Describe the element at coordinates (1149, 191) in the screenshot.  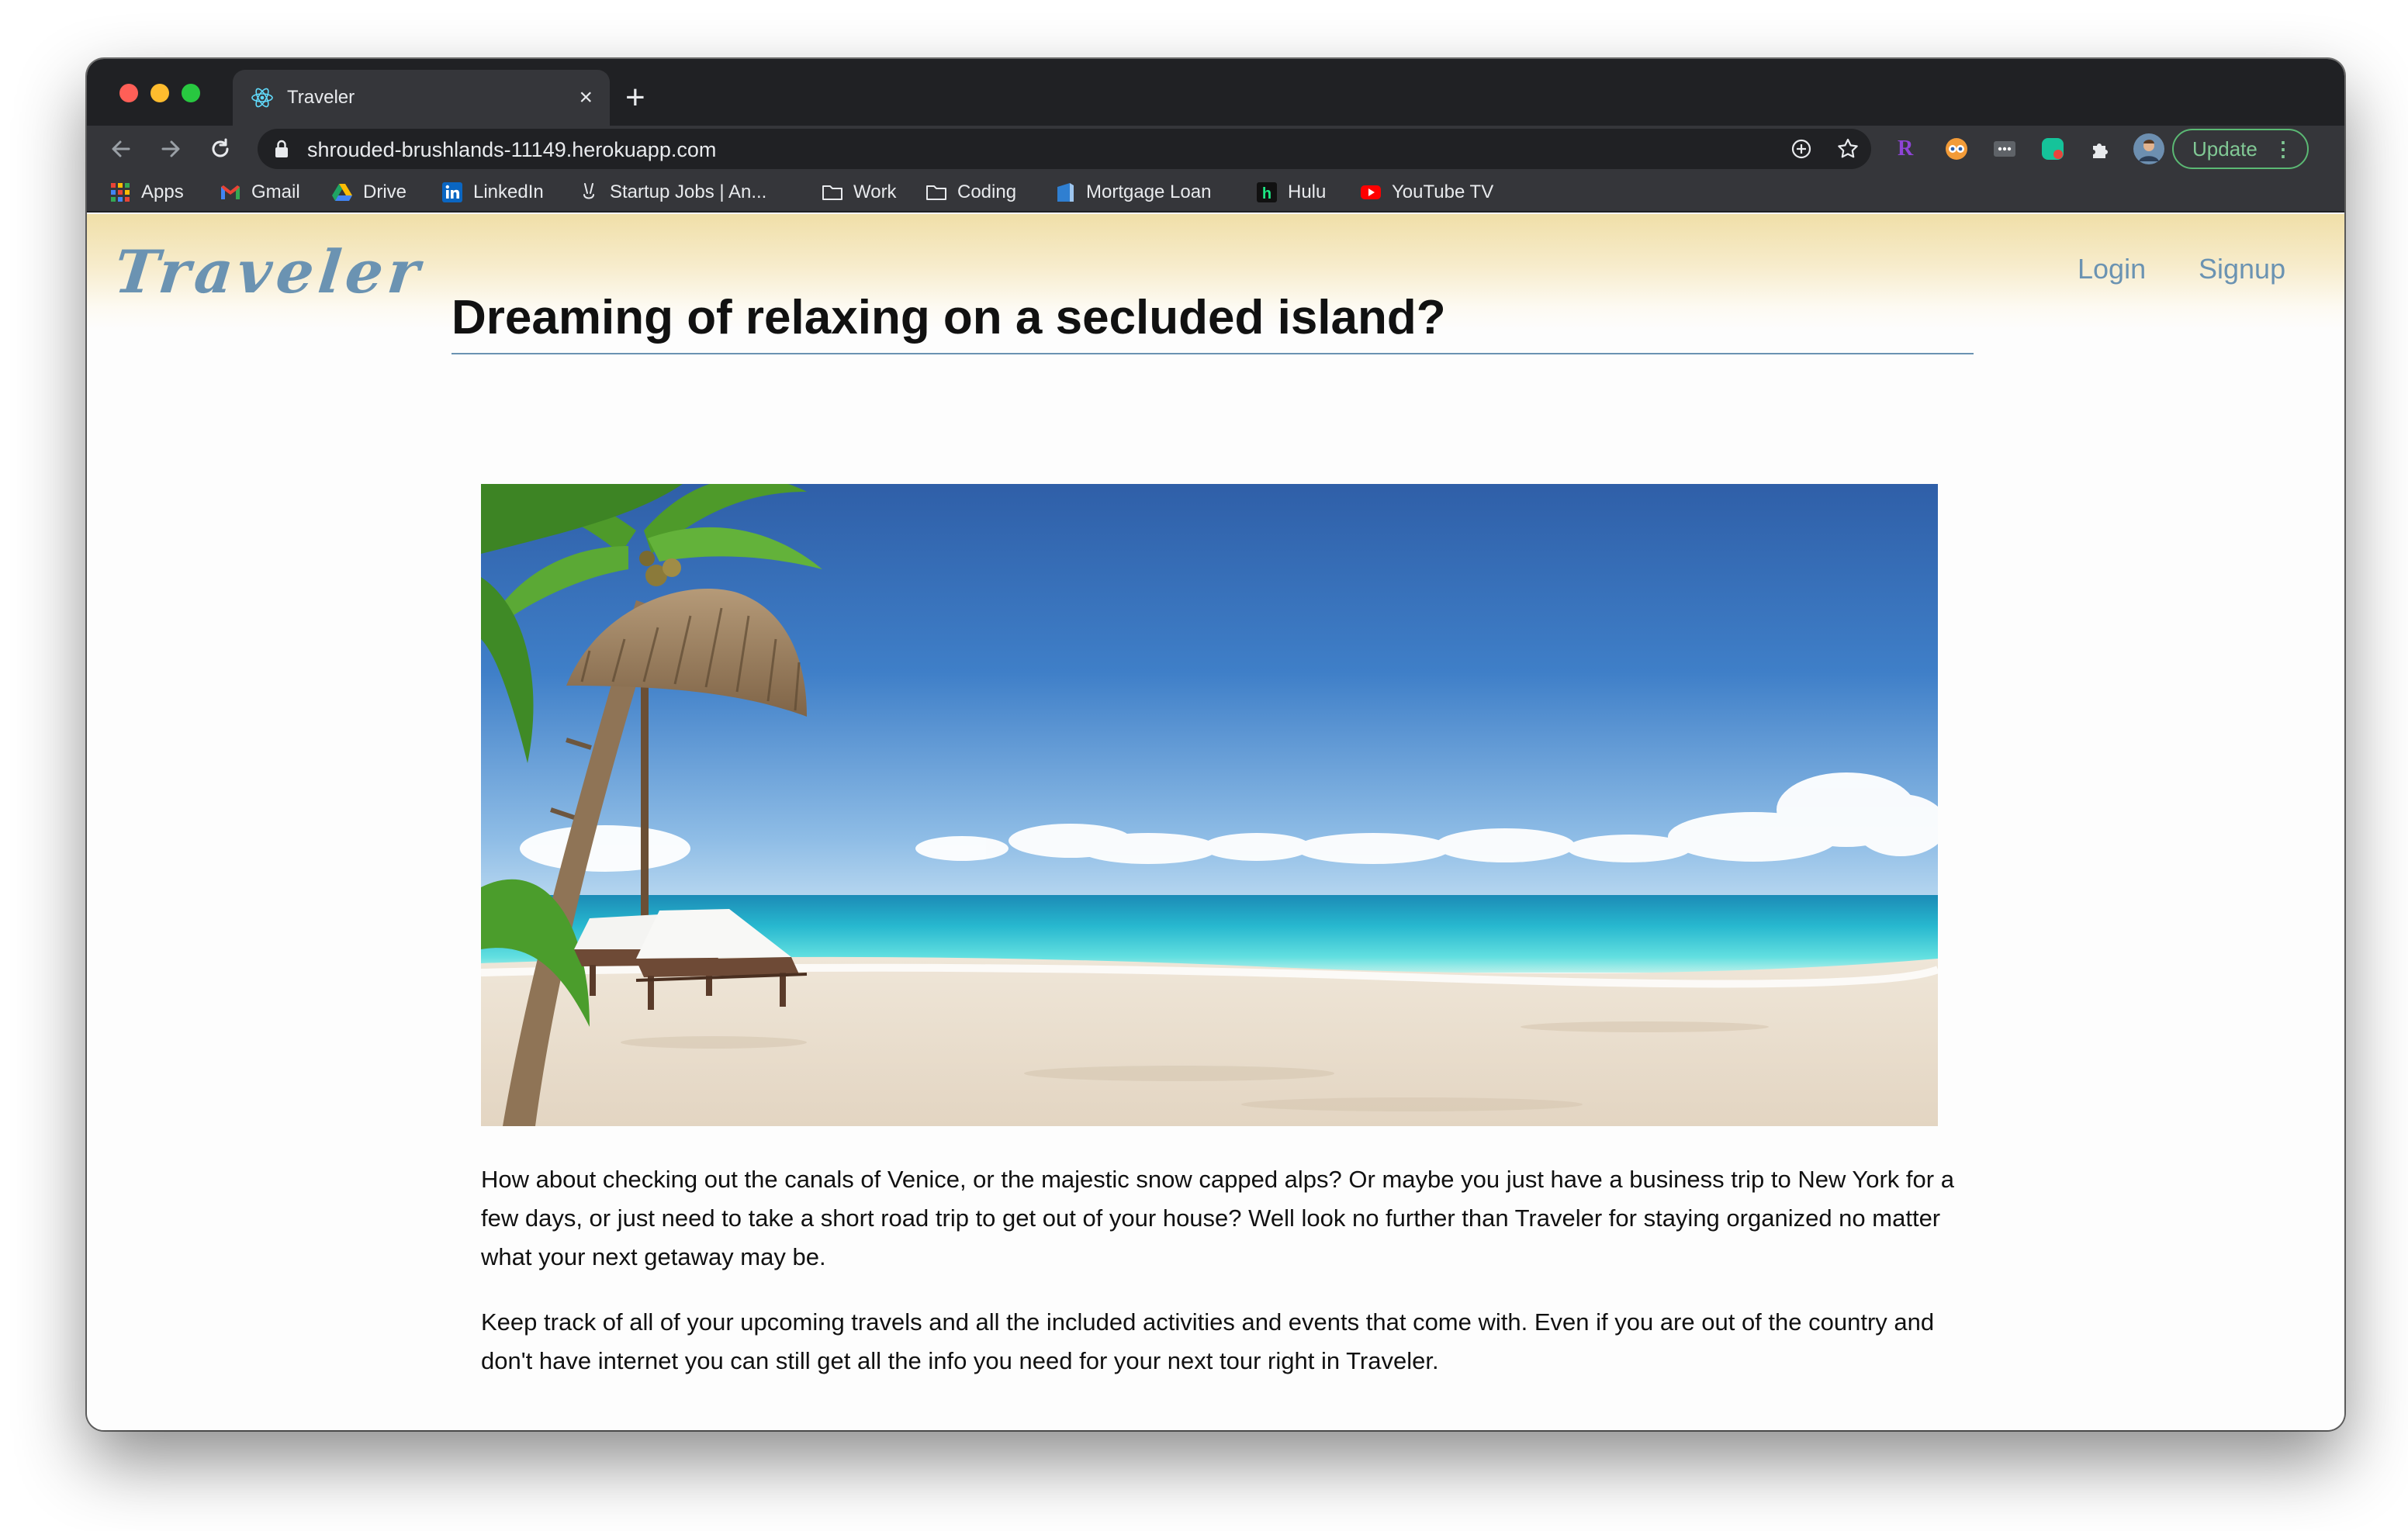
I see `bookmark-label: Mortgage Loan` at that location.